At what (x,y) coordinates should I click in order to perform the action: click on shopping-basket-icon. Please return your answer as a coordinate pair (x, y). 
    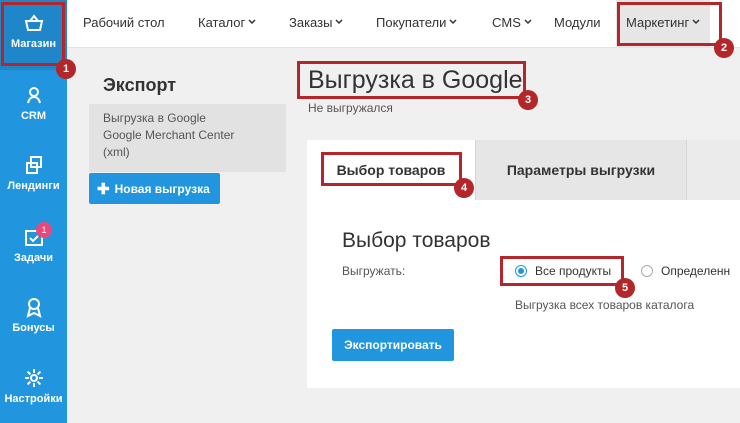
    Looking at the image, I should click on (33, 22).